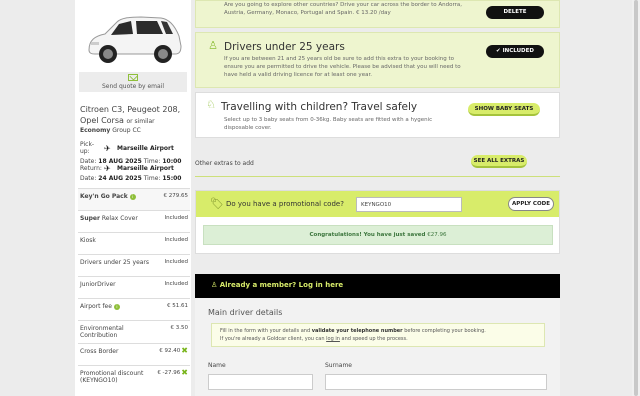 This screenshot has height=396, width=640. Describe the element at coordinates (213, 45) in the screenshot. I see `driver-icon: ♙` at that location.